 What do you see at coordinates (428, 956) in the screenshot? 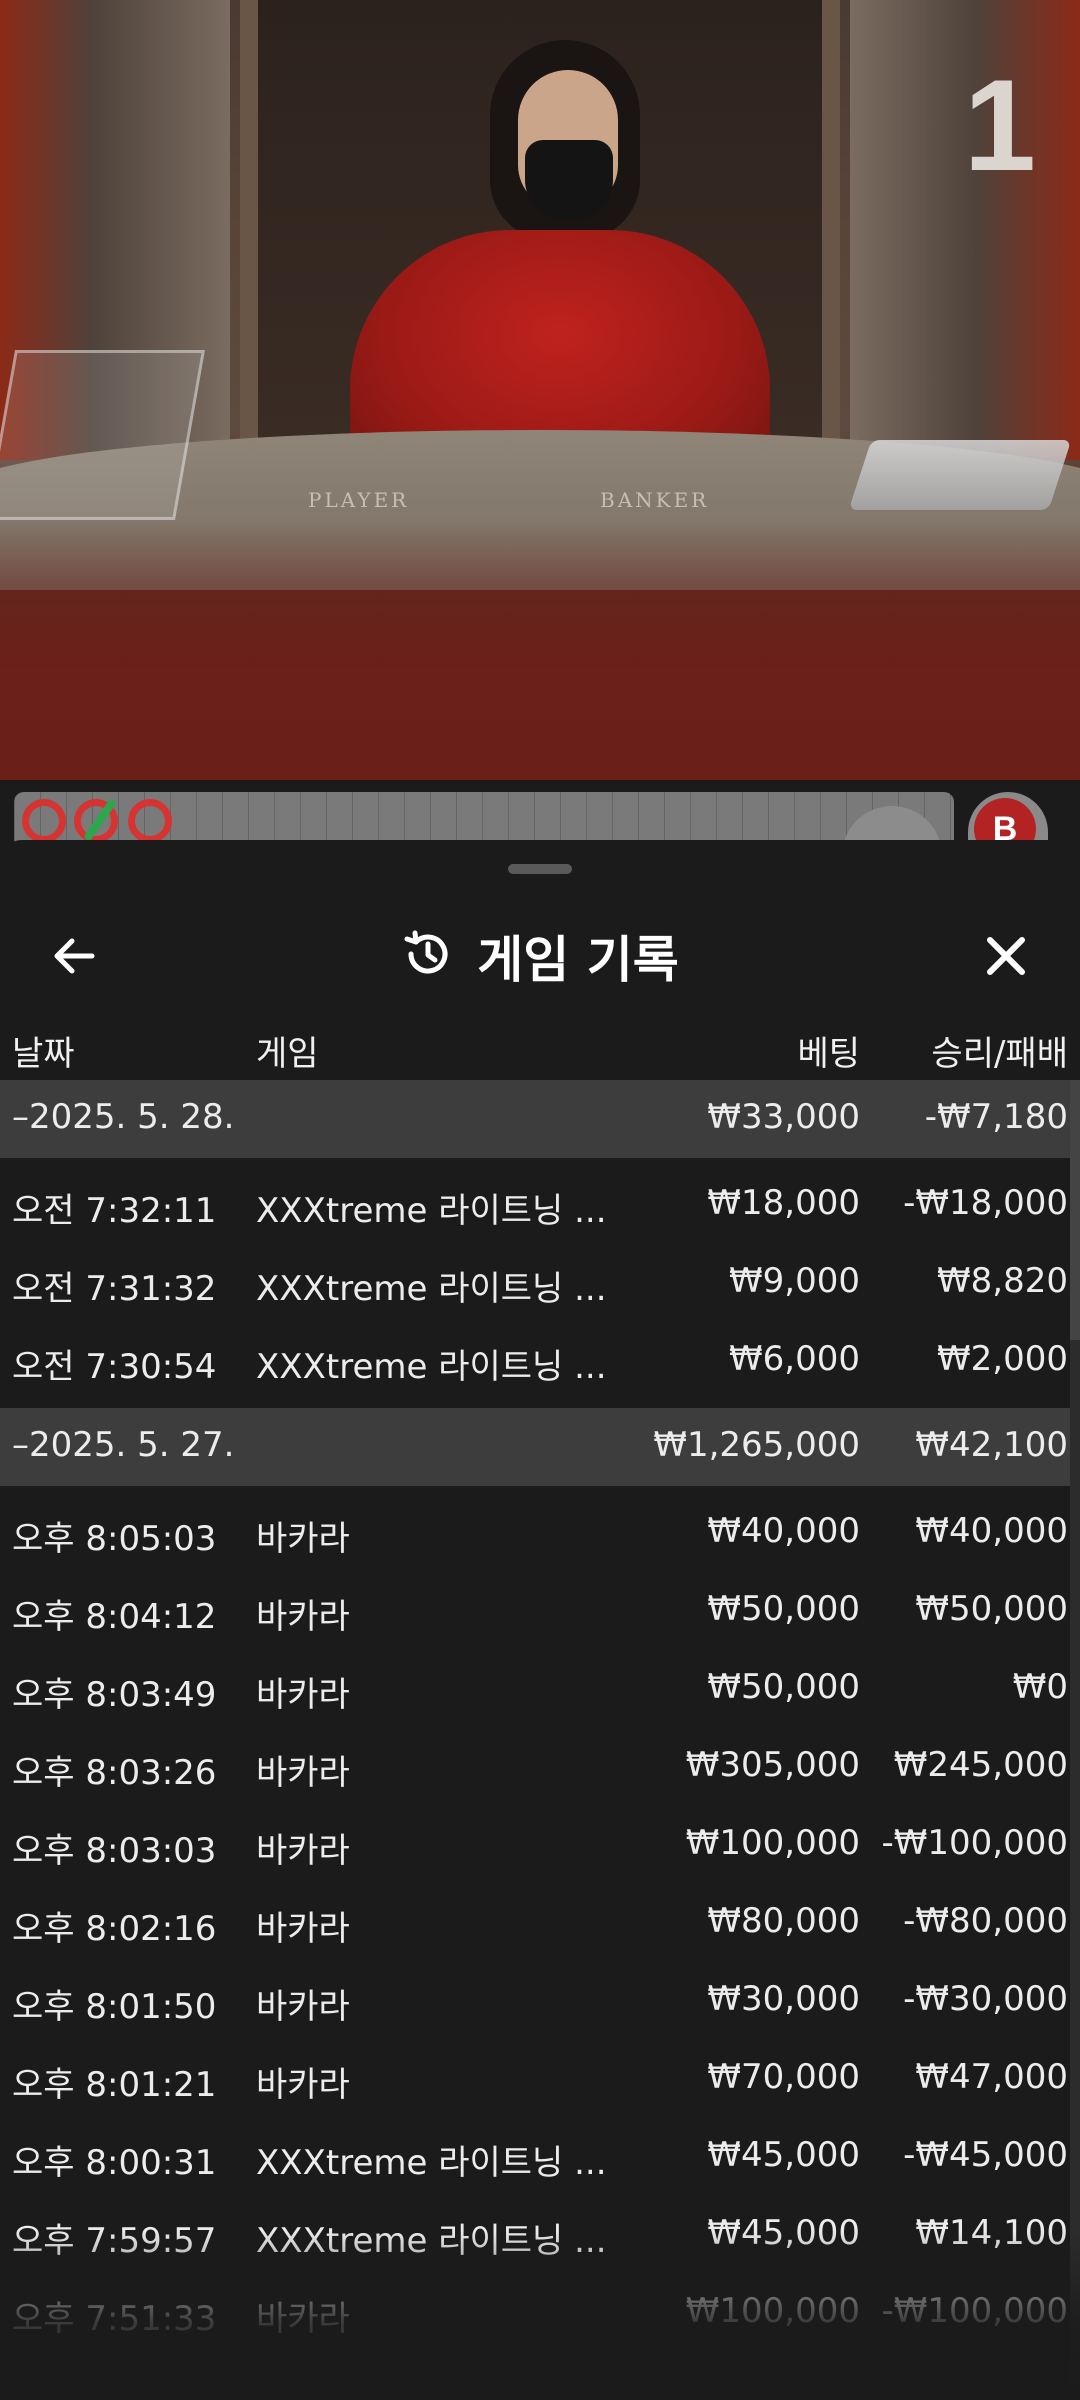
I see `history-icon` at bounding box center [428, 956].